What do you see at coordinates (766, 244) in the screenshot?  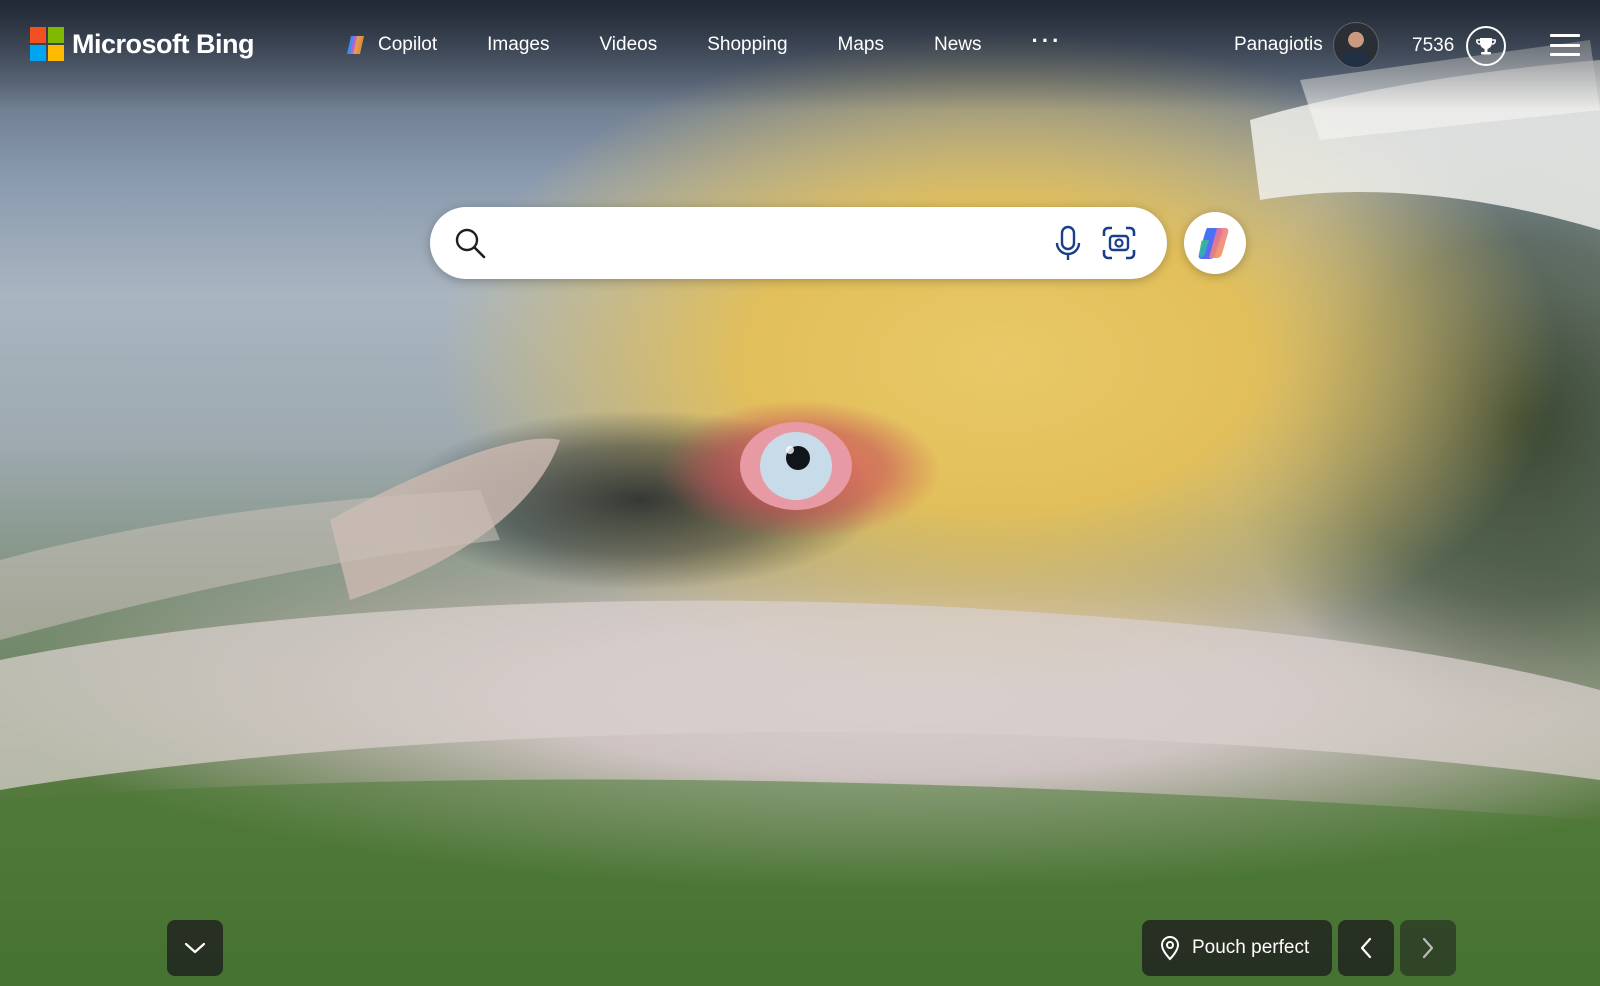 I see `search-input` at bounding box center [766, 244].